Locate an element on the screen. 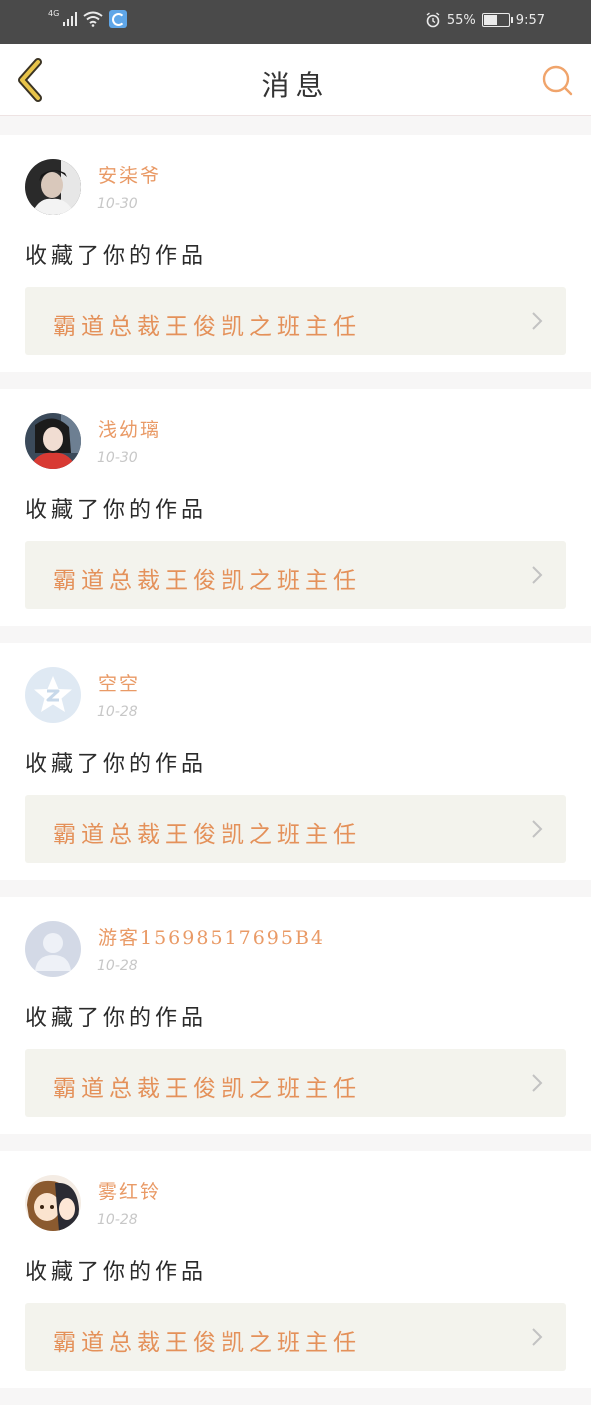  photo-avatar-red is located at coordinates (53, 441).